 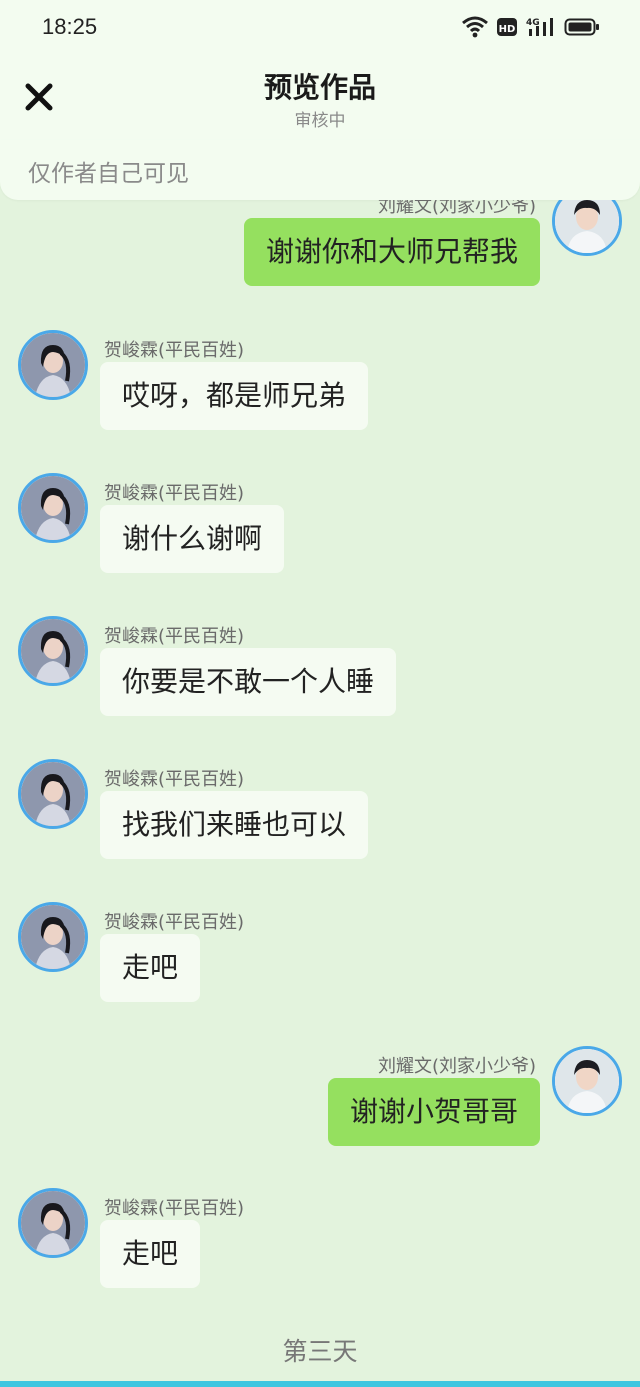 What do you see at coordinates (320, 28) in the screenshot?
I see `status-bar: 18:25 HD 4G` at bounding box center [320, 28].